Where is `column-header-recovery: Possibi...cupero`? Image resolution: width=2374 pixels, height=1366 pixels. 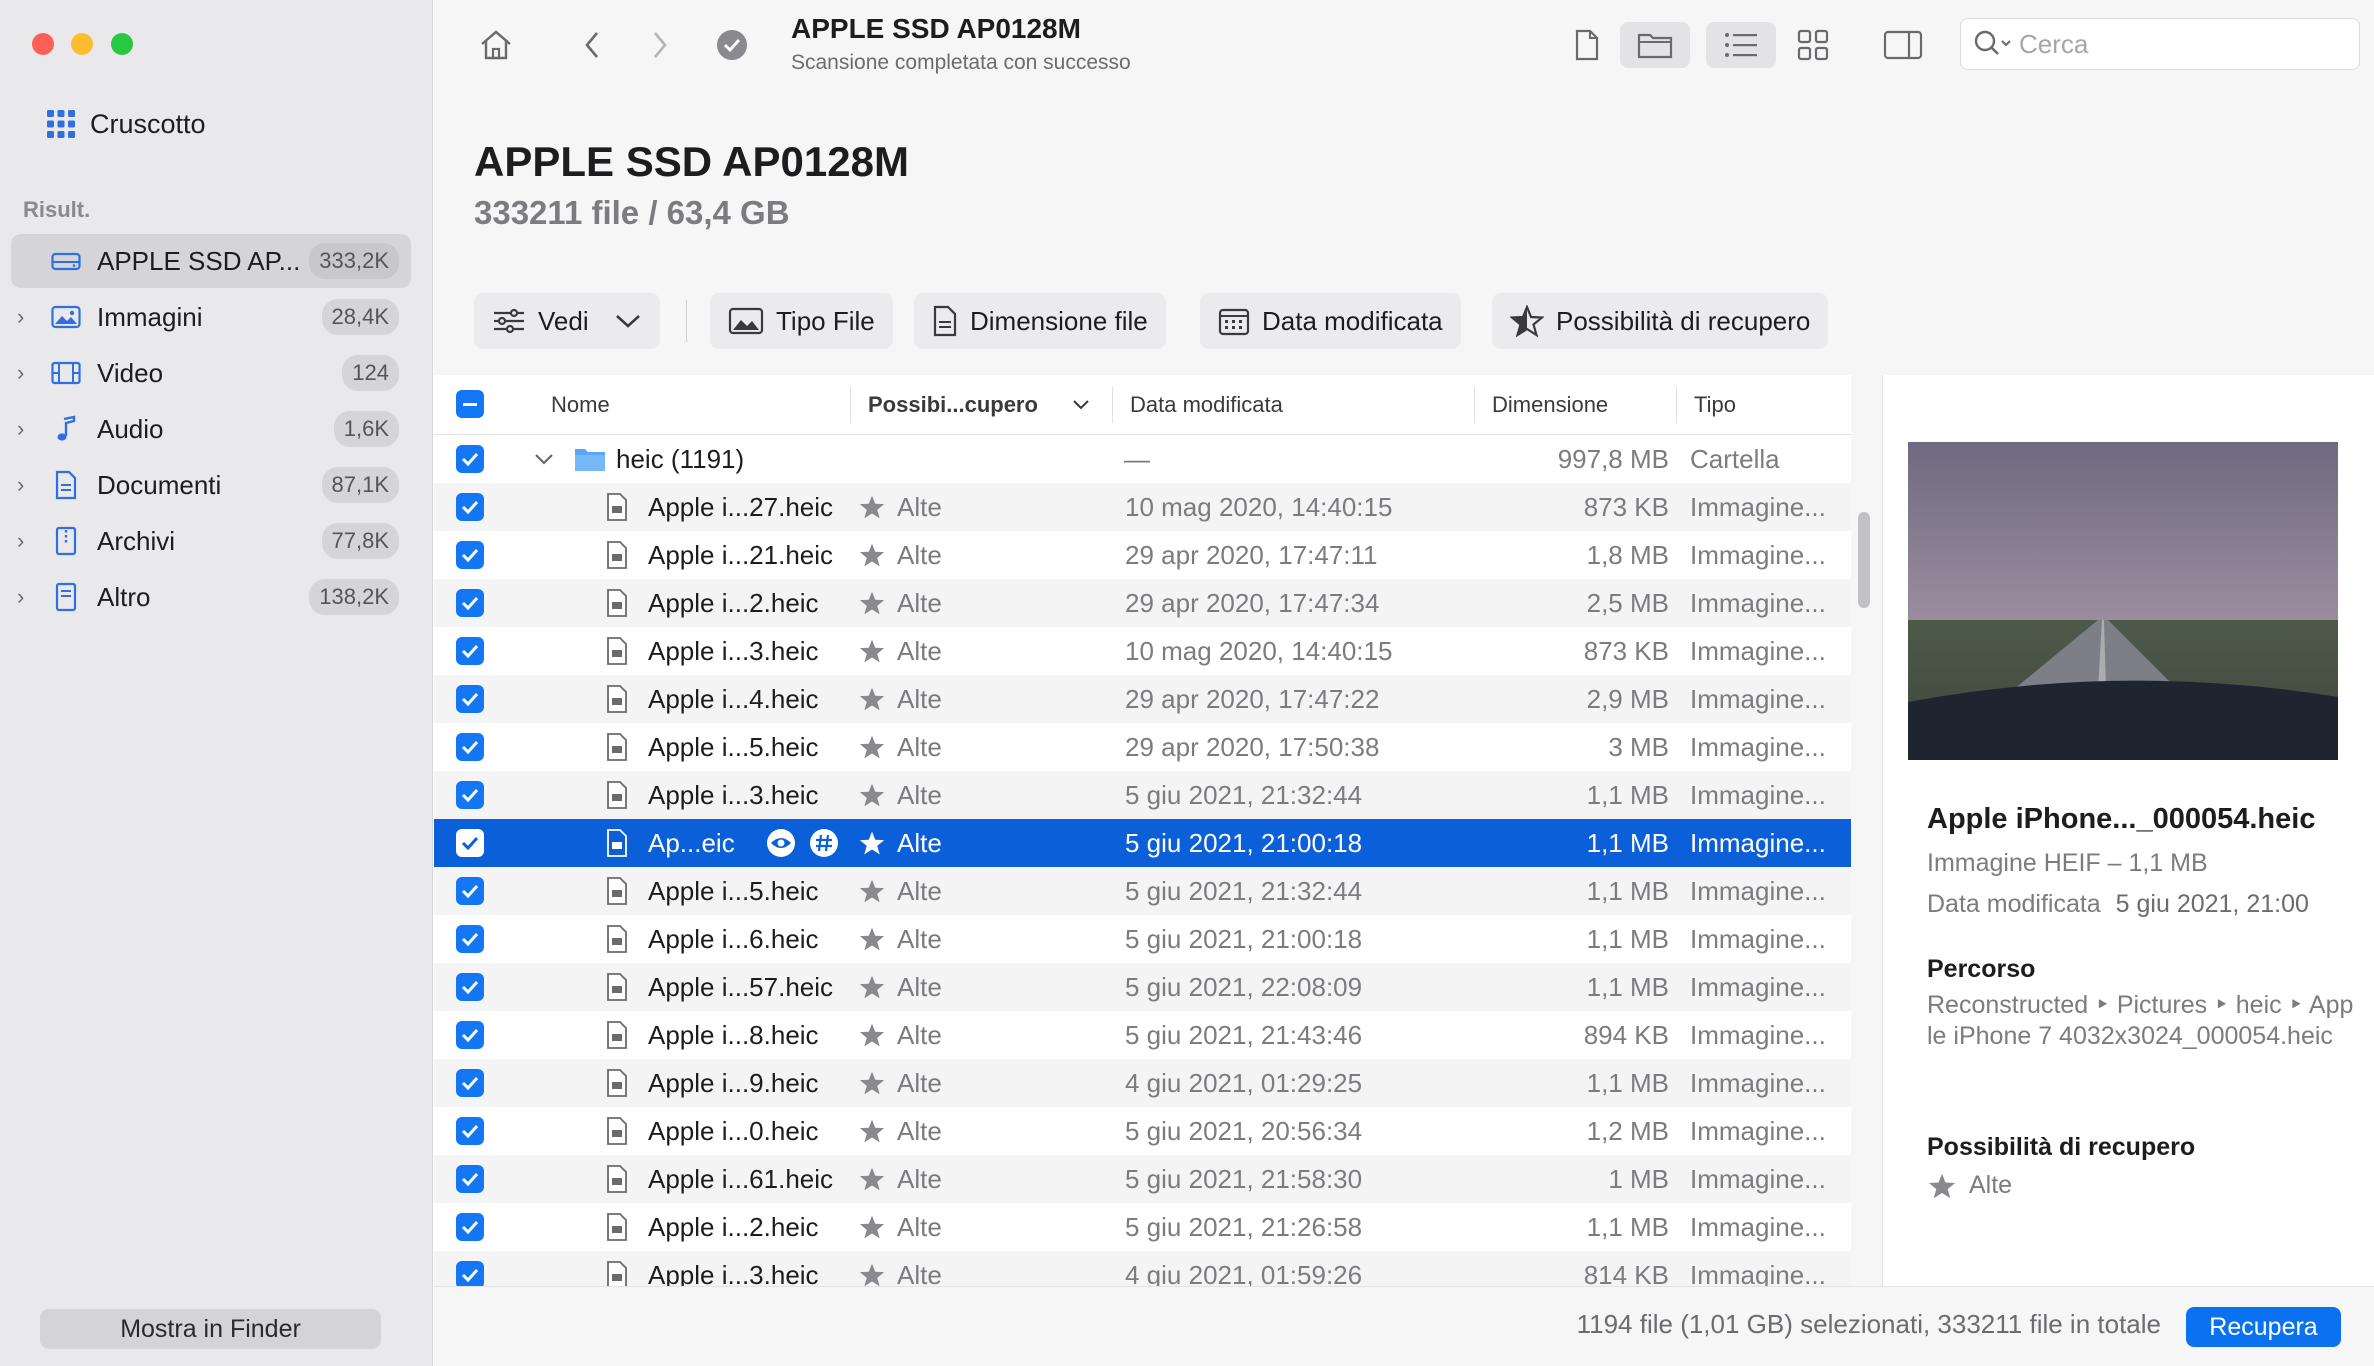
column-header-recovery: Possibi...cupero is located at coordinates (953, 405).